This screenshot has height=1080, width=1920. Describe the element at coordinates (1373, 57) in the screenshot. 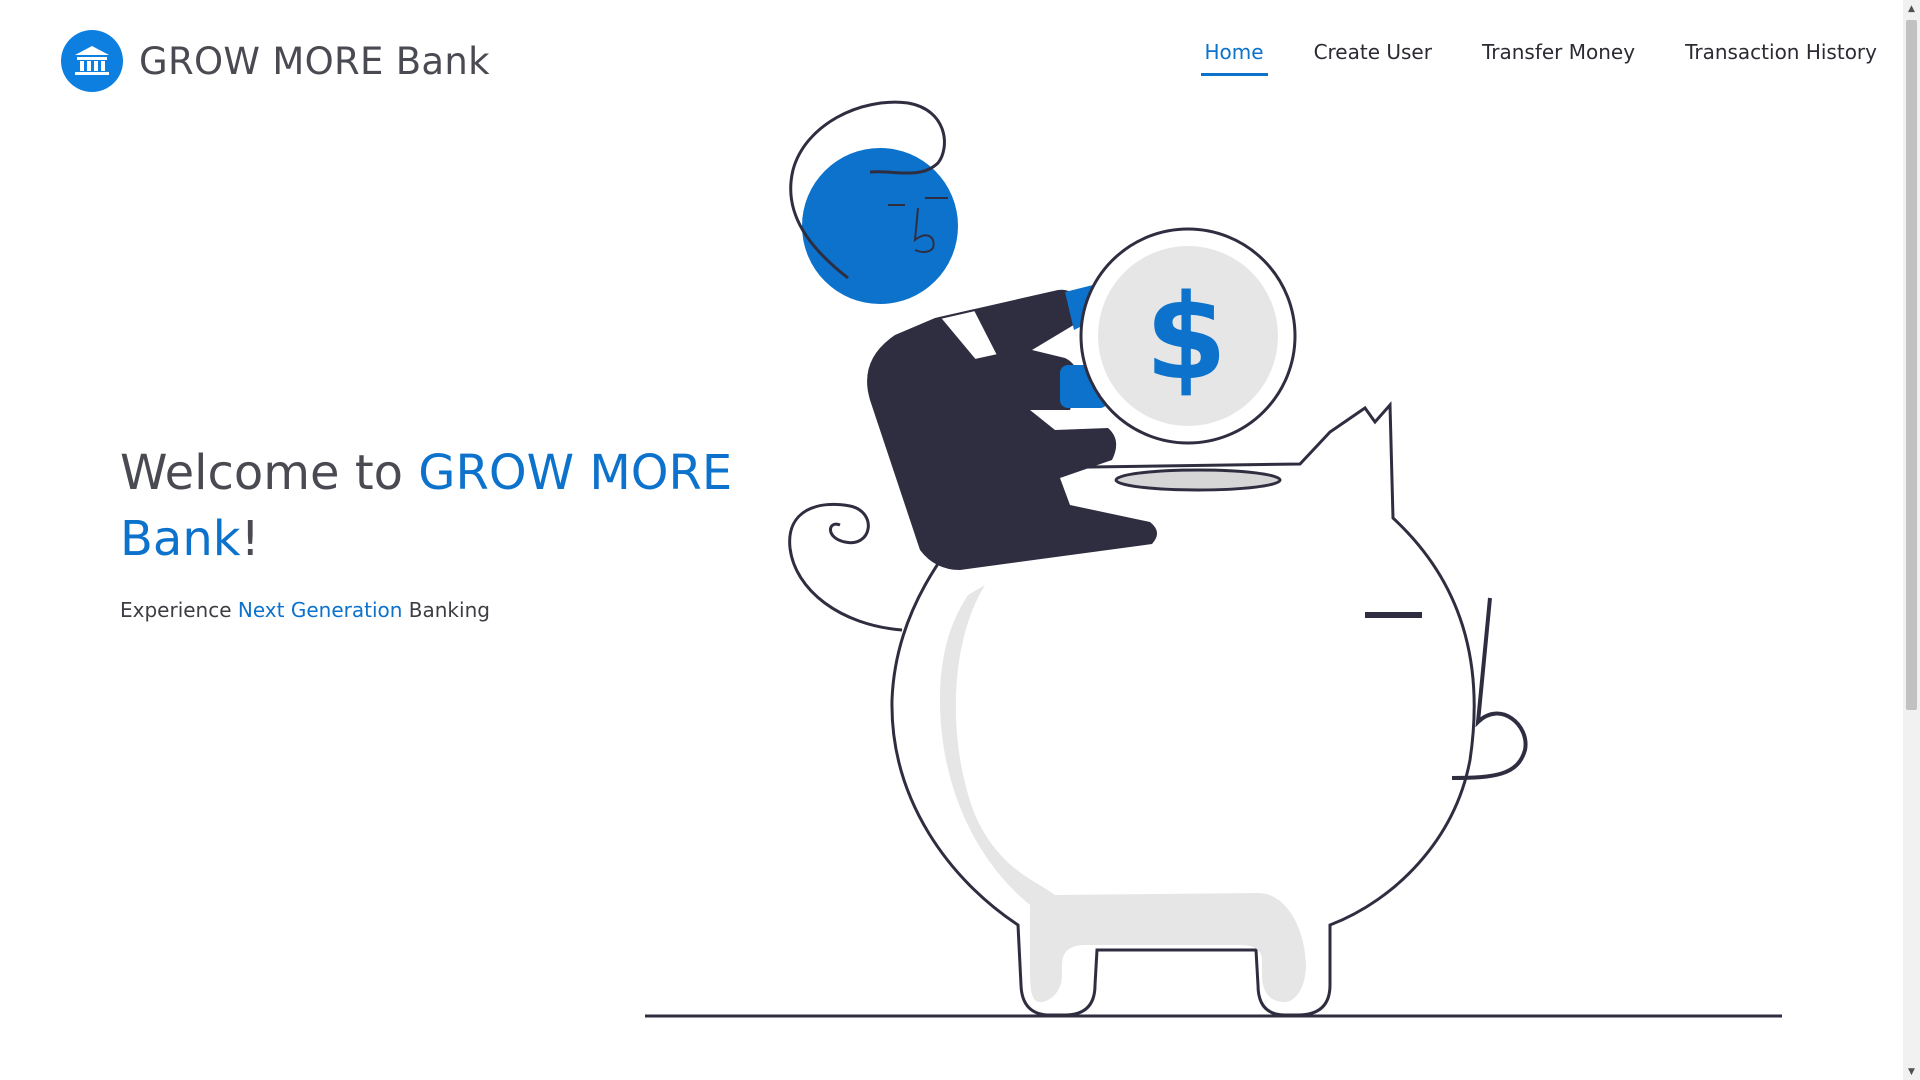

I see `nav-item-create-user: Create User` at that location.